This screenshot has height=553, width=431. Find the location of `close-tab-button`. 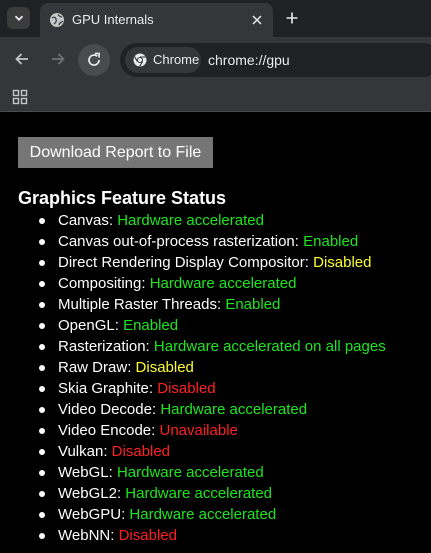

close-tab-button is located at coordinates (257, 20).